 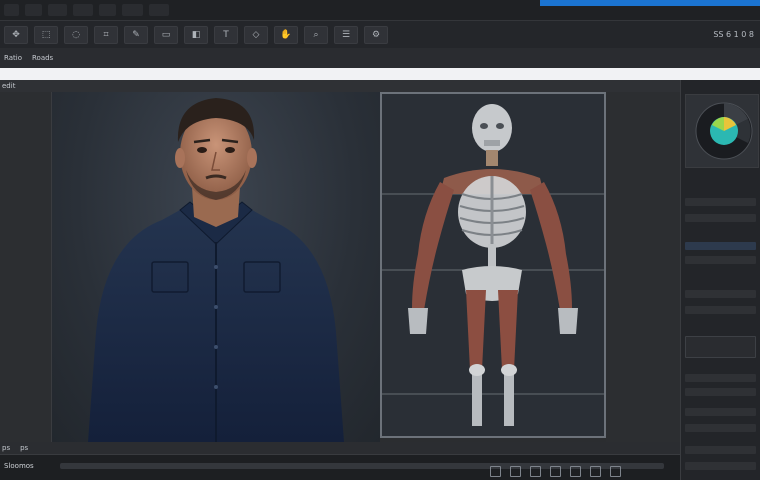 I want to click on ruler-strip, so click(x=380, y=74).